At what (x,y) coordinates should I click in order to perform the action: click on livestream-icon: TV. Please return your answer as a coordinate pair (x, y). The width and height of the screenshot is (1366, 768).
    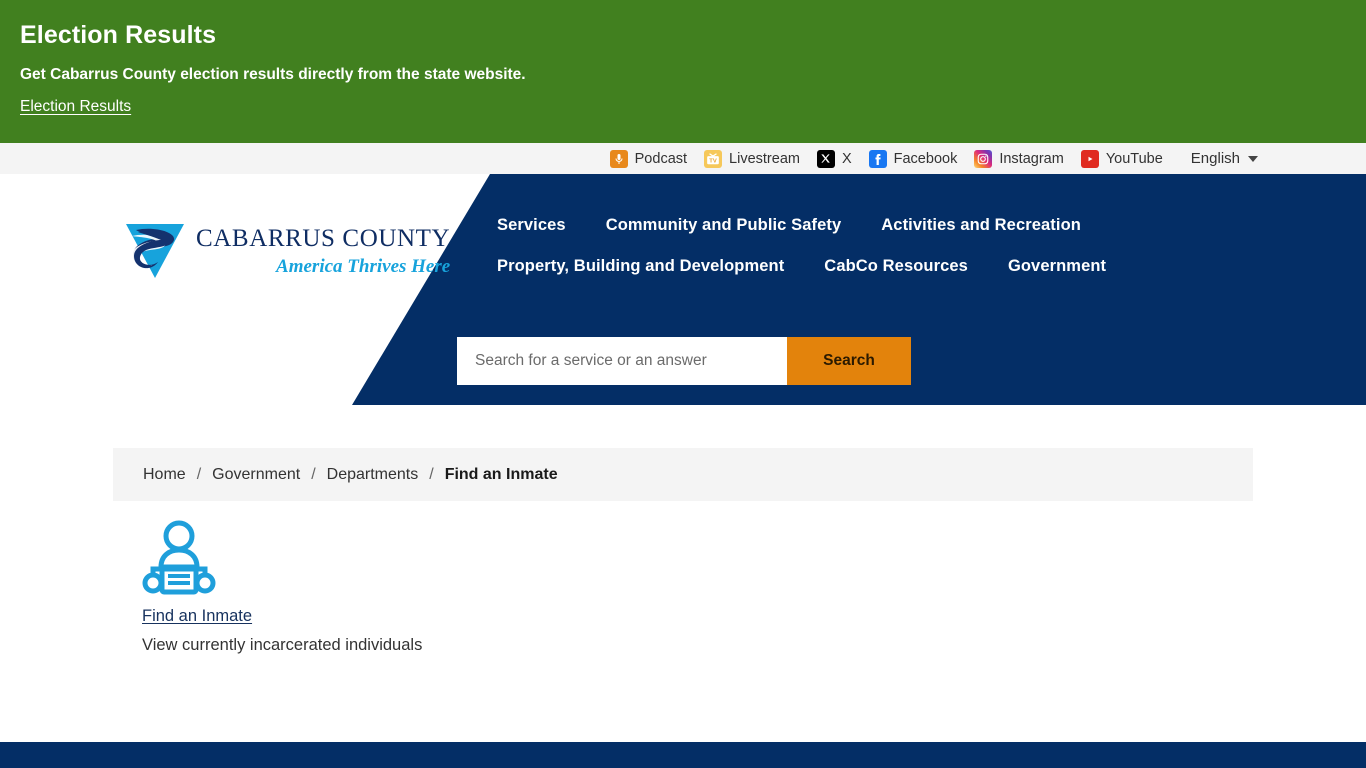
    Looking at the image, I should click on (713, 158).